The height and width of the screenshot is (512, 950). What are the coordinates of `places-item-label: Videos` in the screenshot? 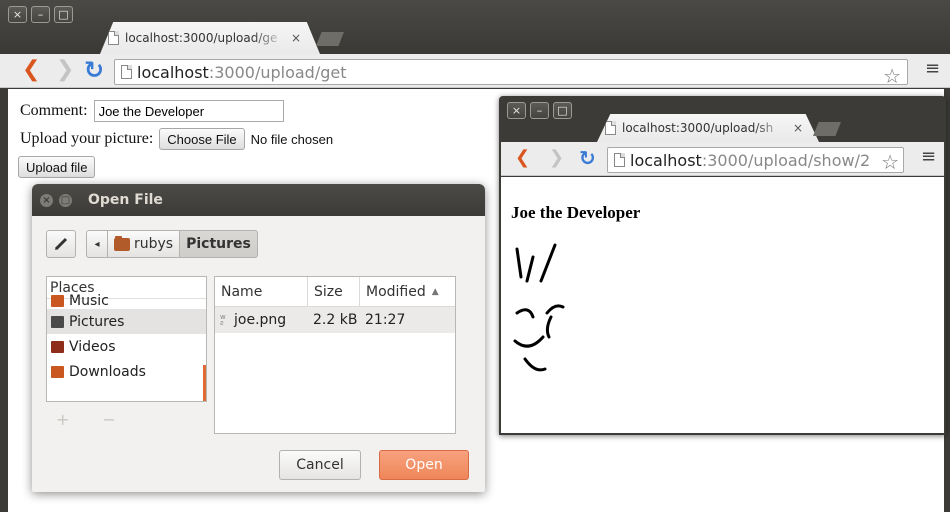 It's located at (92, 346).